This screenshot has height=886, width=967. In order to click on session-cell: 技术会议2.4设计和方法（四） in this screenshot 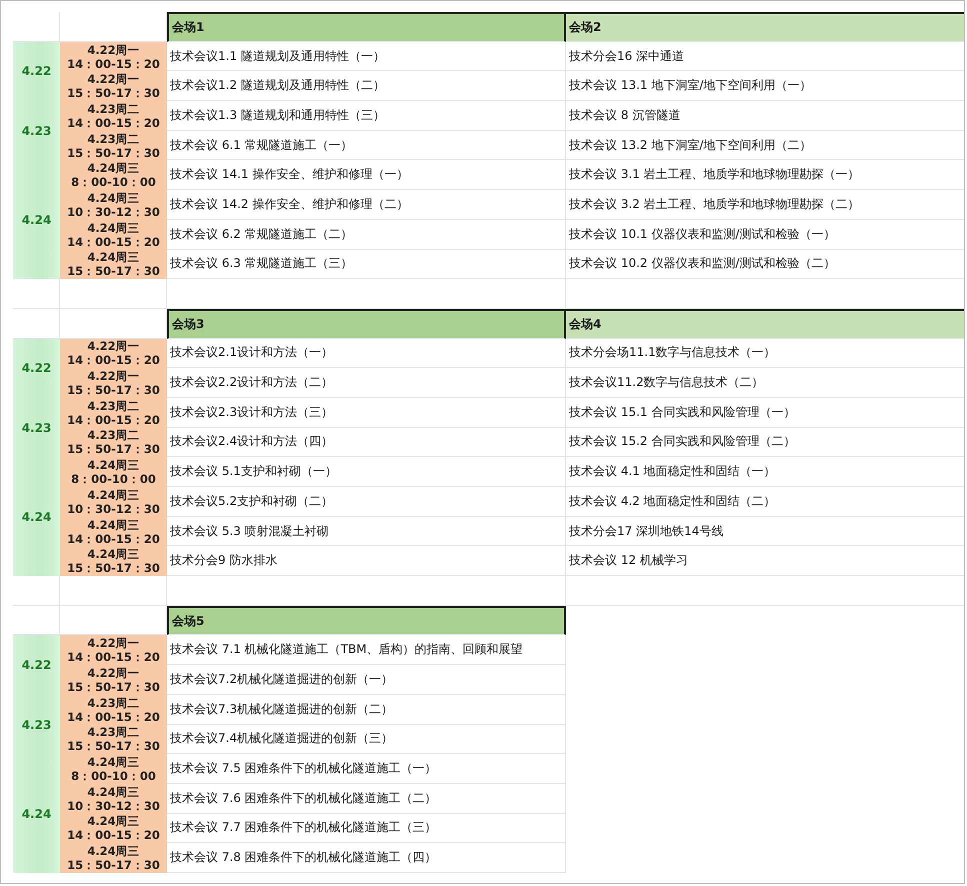, I will do `click(366, 443)`.